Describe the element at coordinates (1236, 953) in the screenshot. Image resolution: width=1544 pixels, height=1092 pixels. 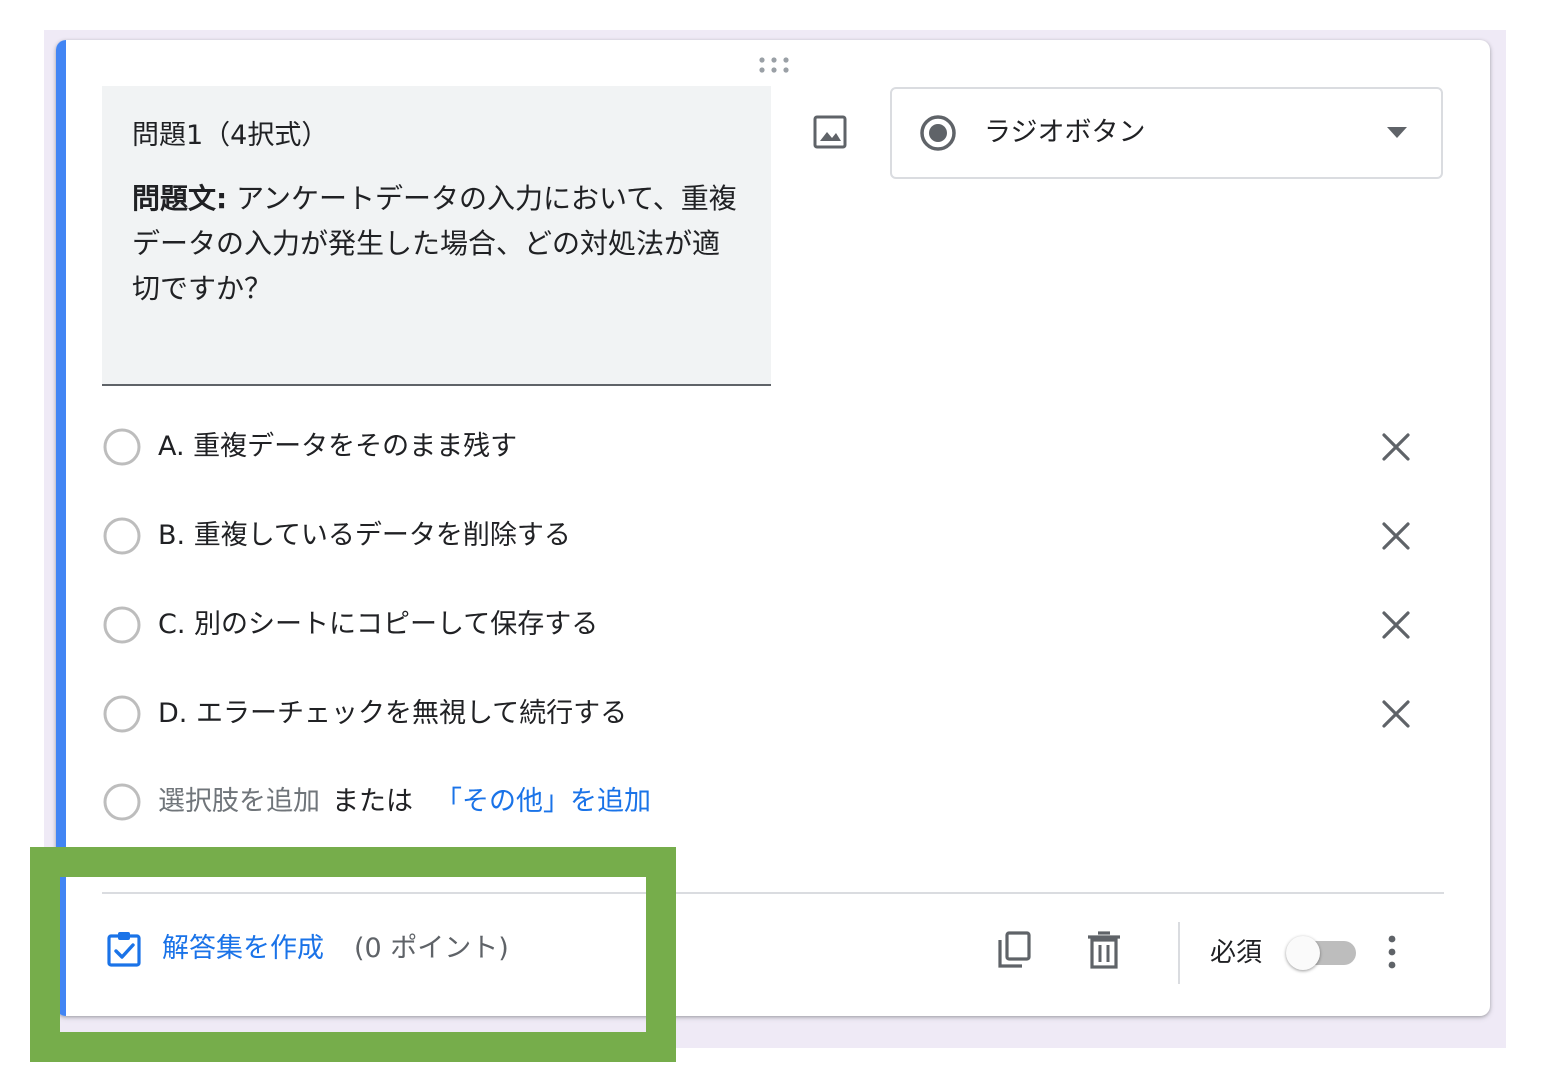
I see `required-label: 必須` at that location.